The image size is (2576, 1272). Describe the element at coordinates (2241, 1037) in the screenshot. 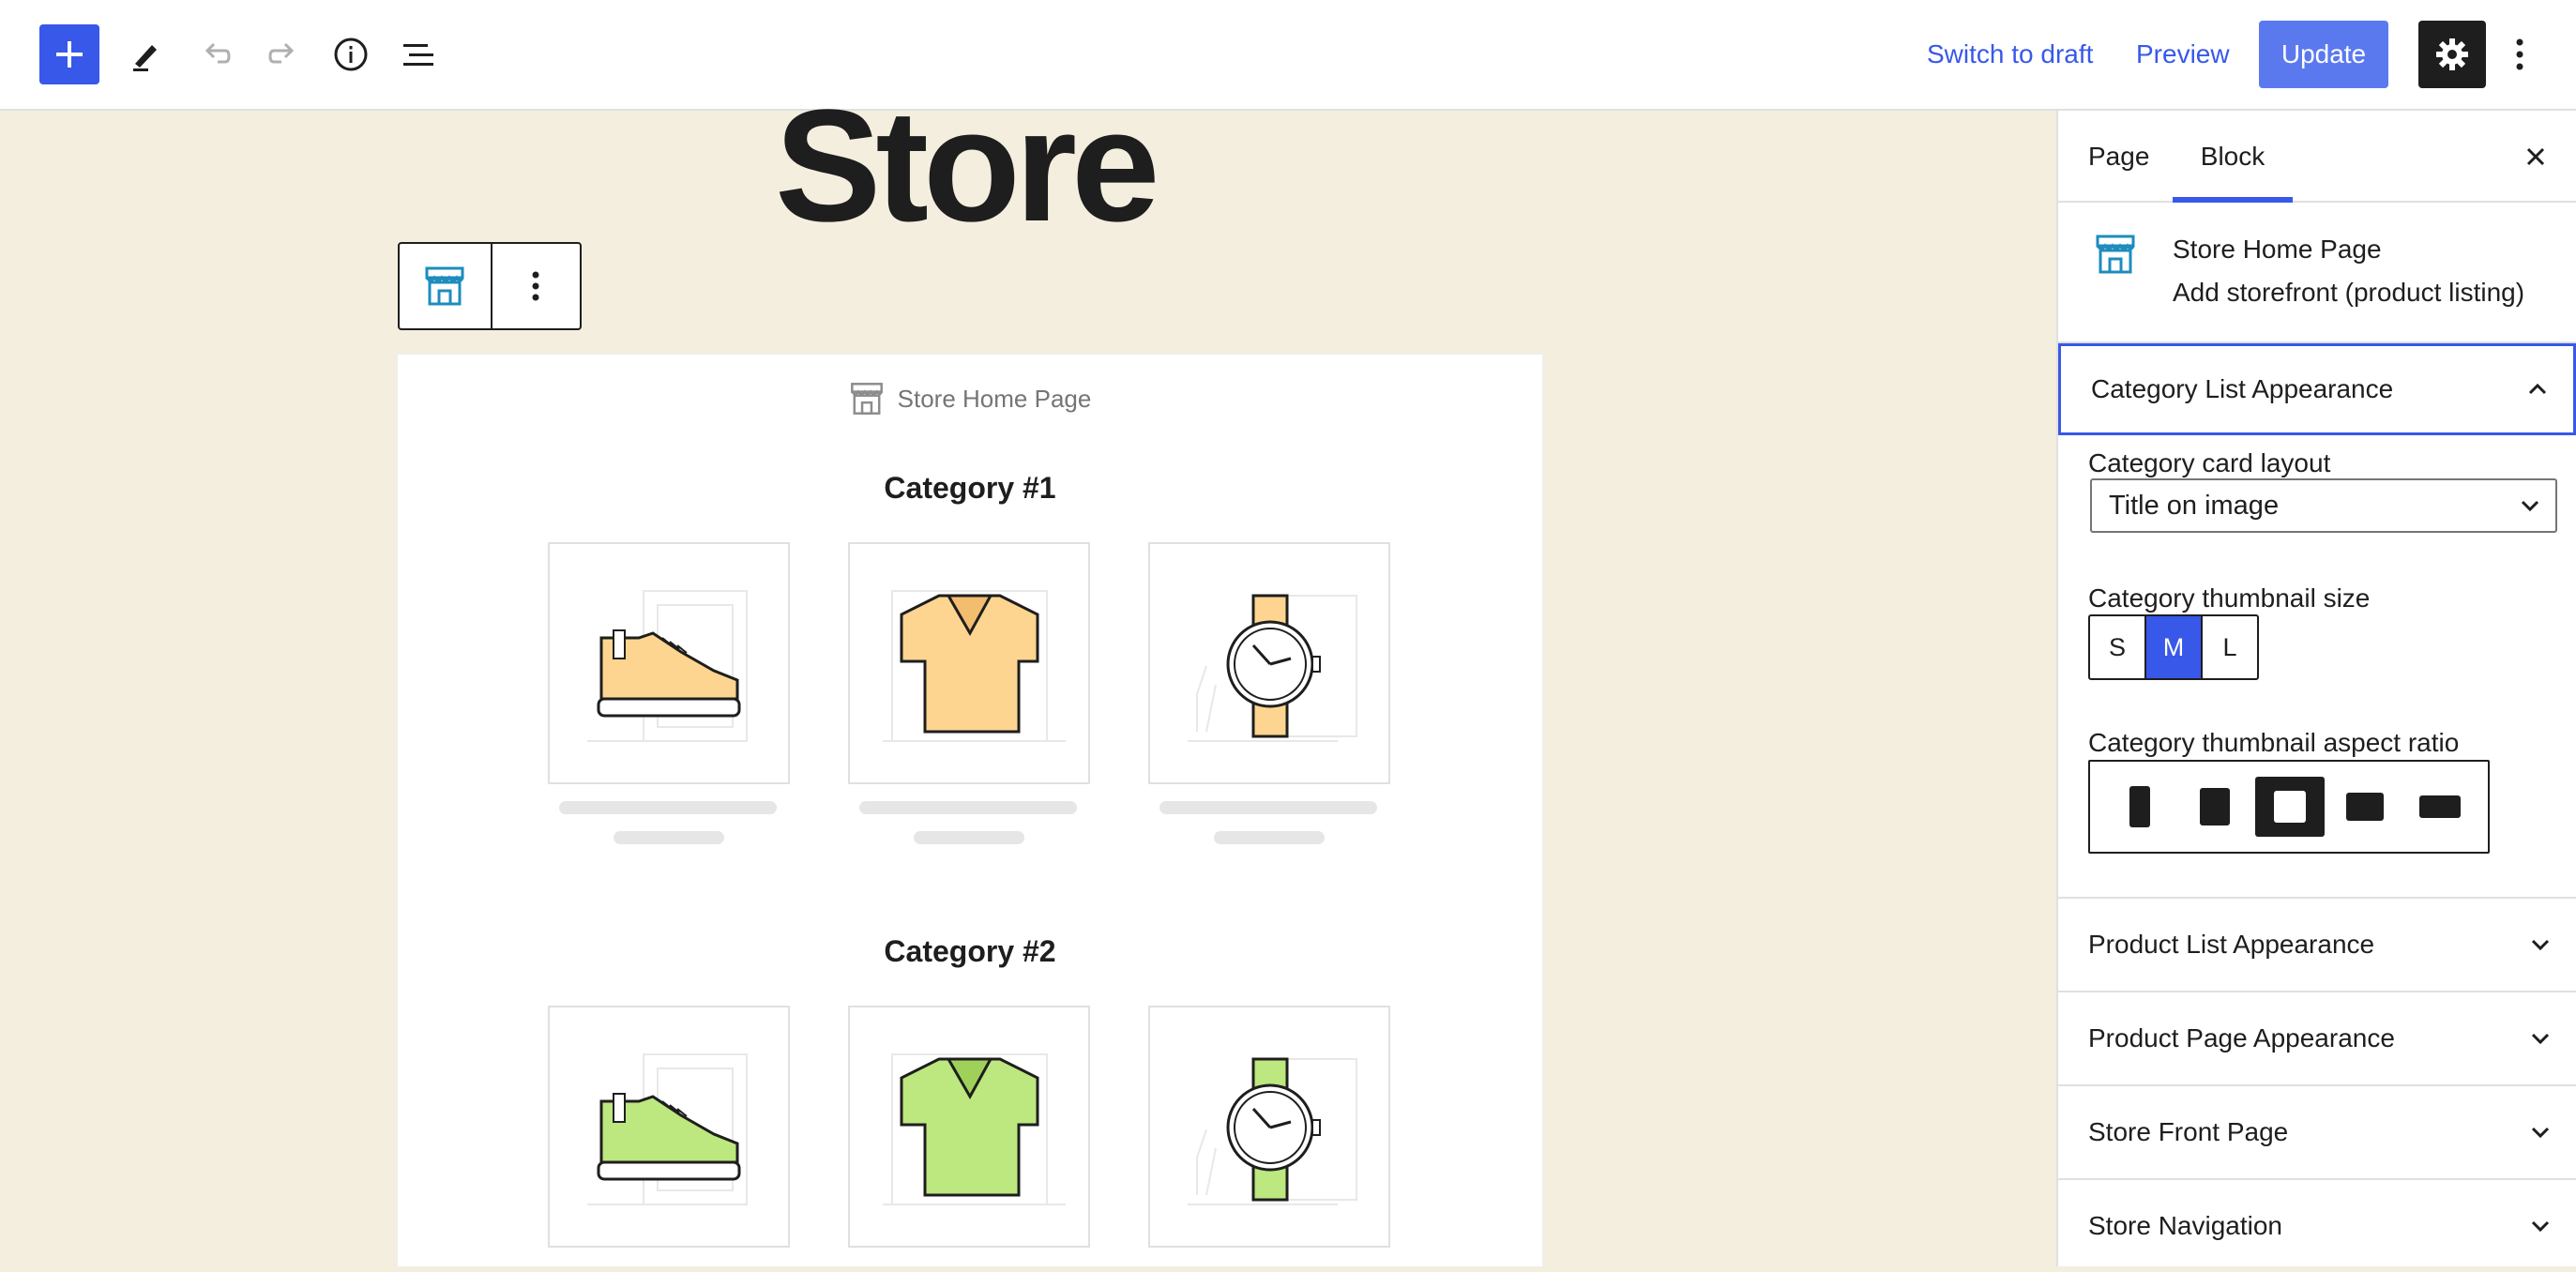

I see `panel-title: Product Page Appearance` at that location.